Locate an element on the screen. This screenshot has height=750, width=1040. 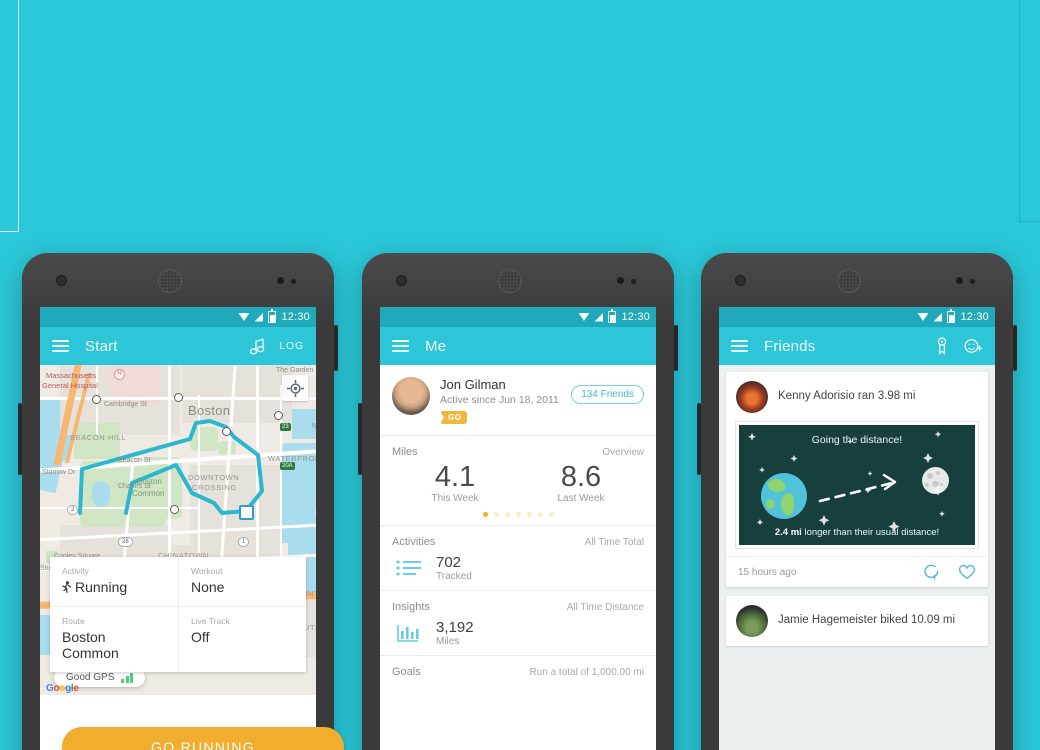
comment-icon is located at coordinates (931, 572).